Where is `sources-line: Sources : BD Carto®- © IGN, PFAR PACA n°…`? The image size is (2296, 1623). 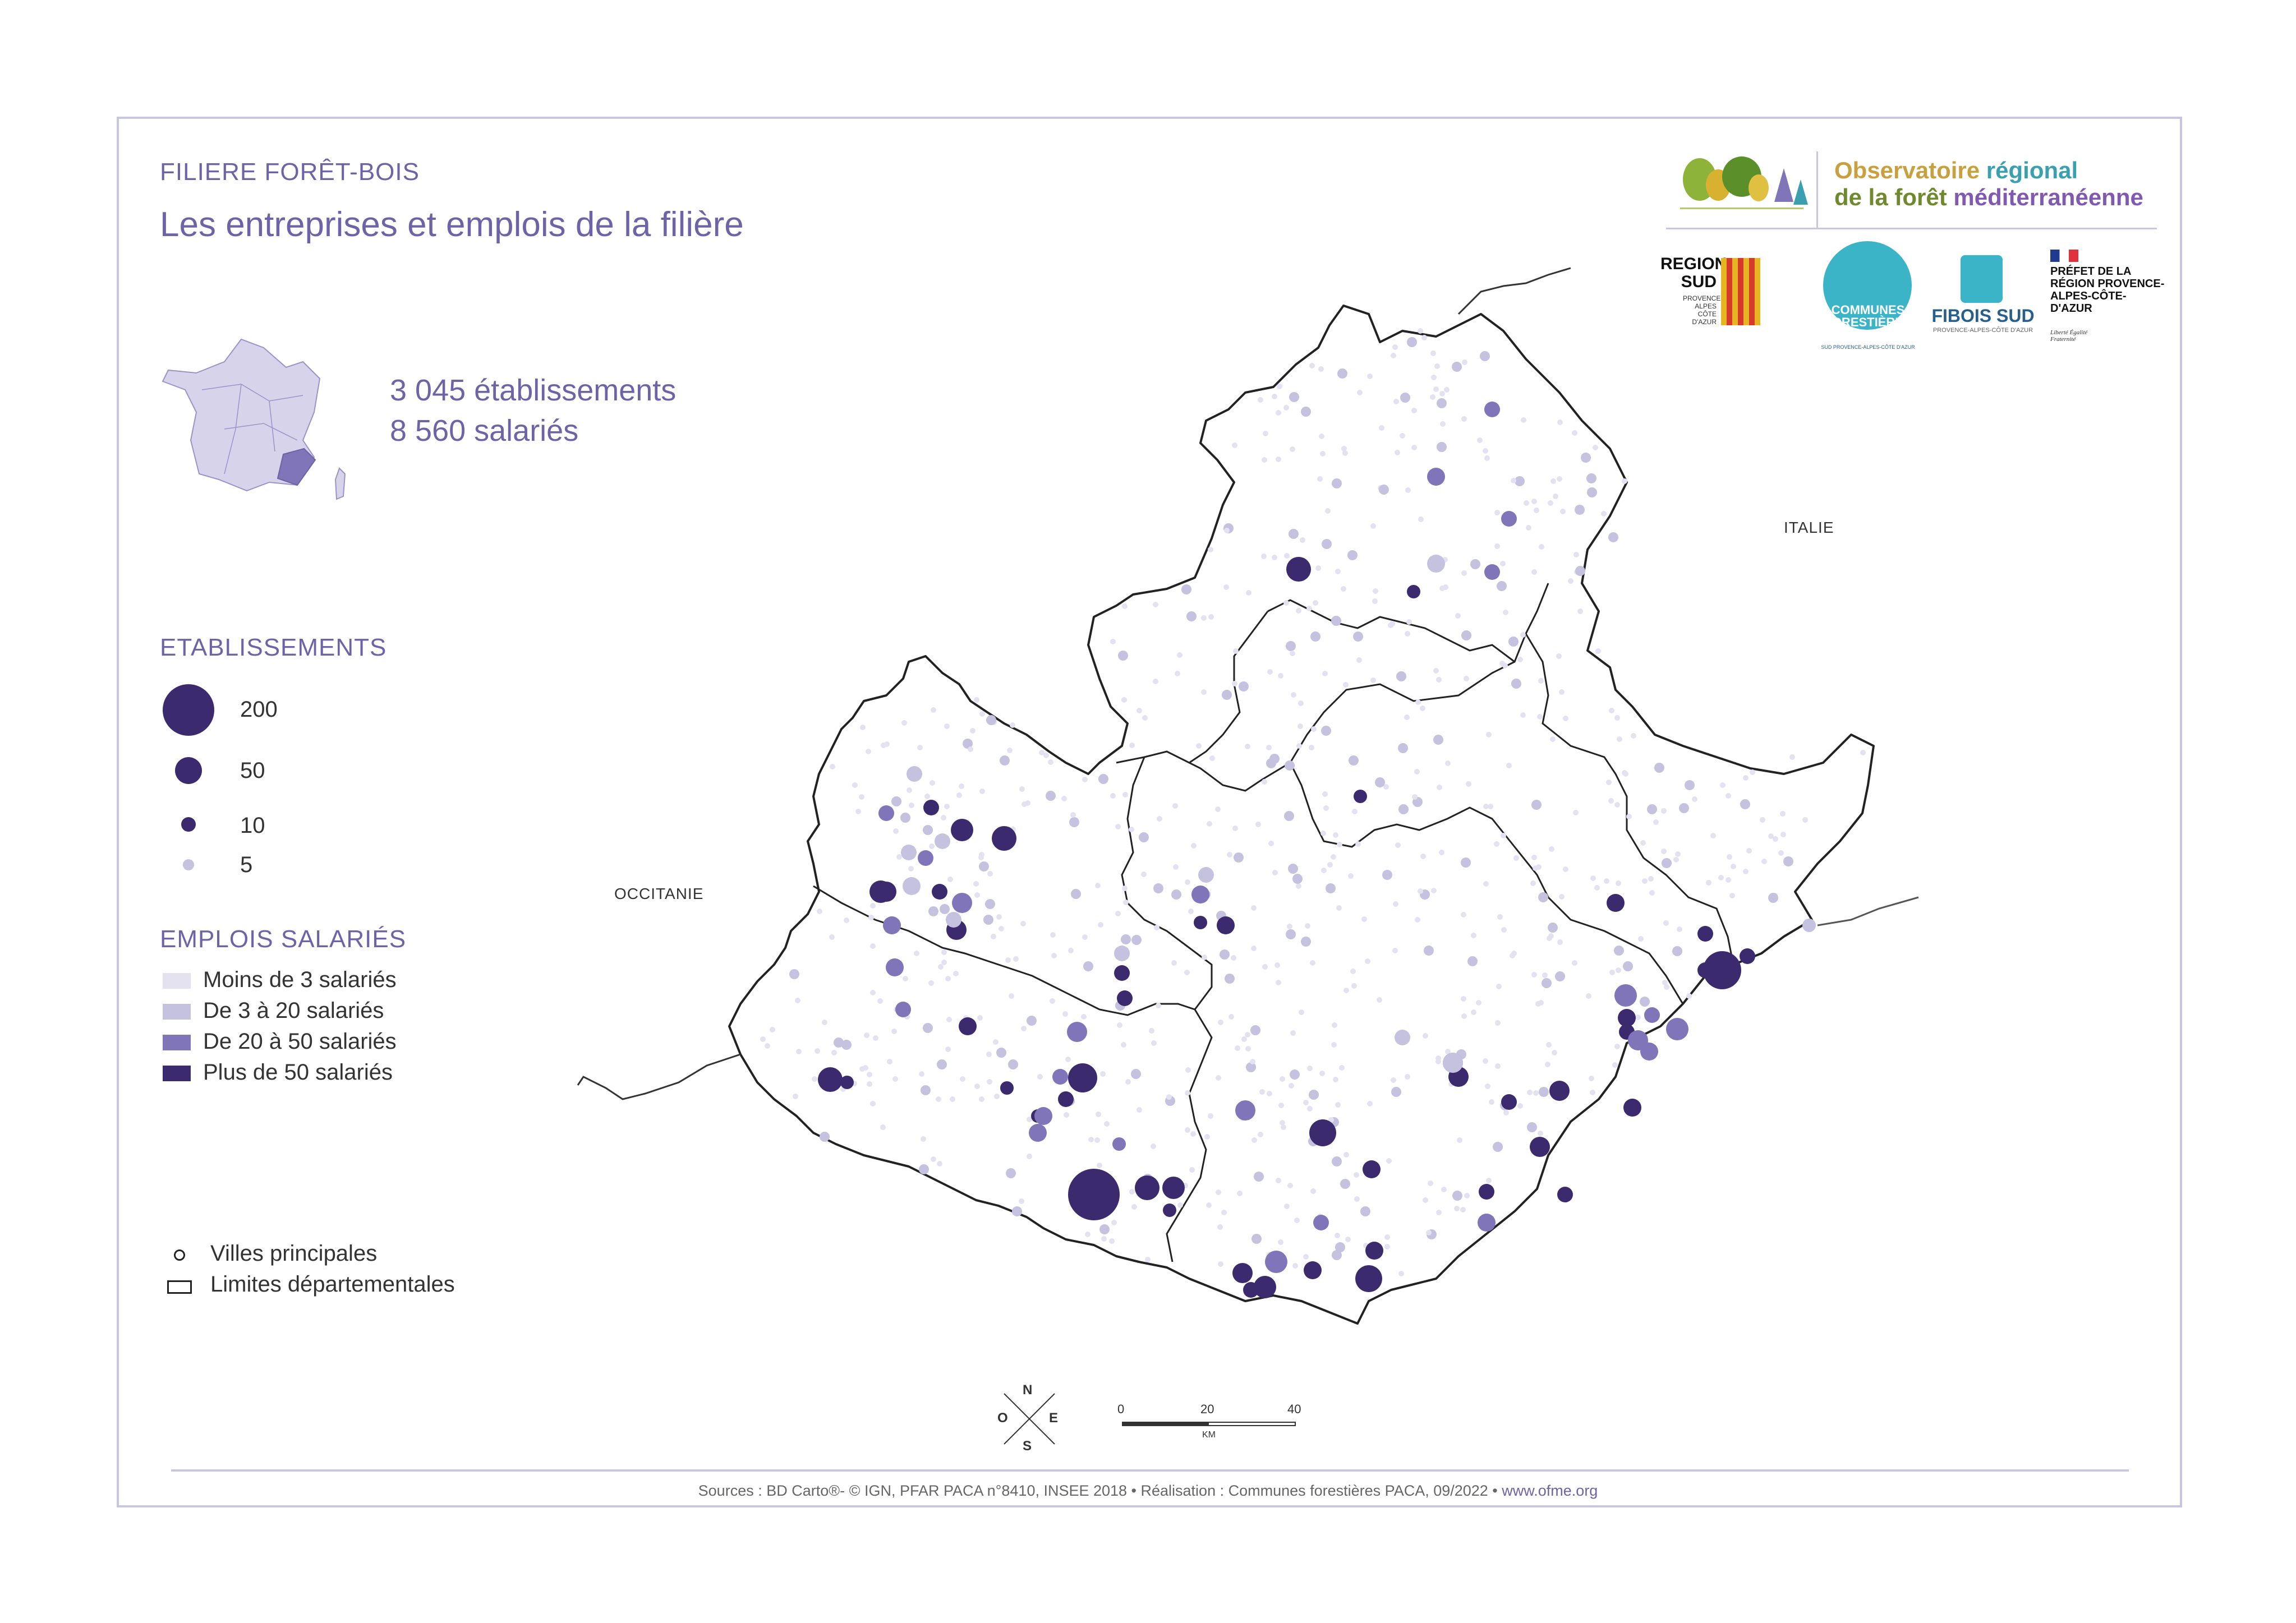 sources-line: Sources : BD Carto®- © IGN, PFAR PACA n°… is located at coordinates (1148, 1491).